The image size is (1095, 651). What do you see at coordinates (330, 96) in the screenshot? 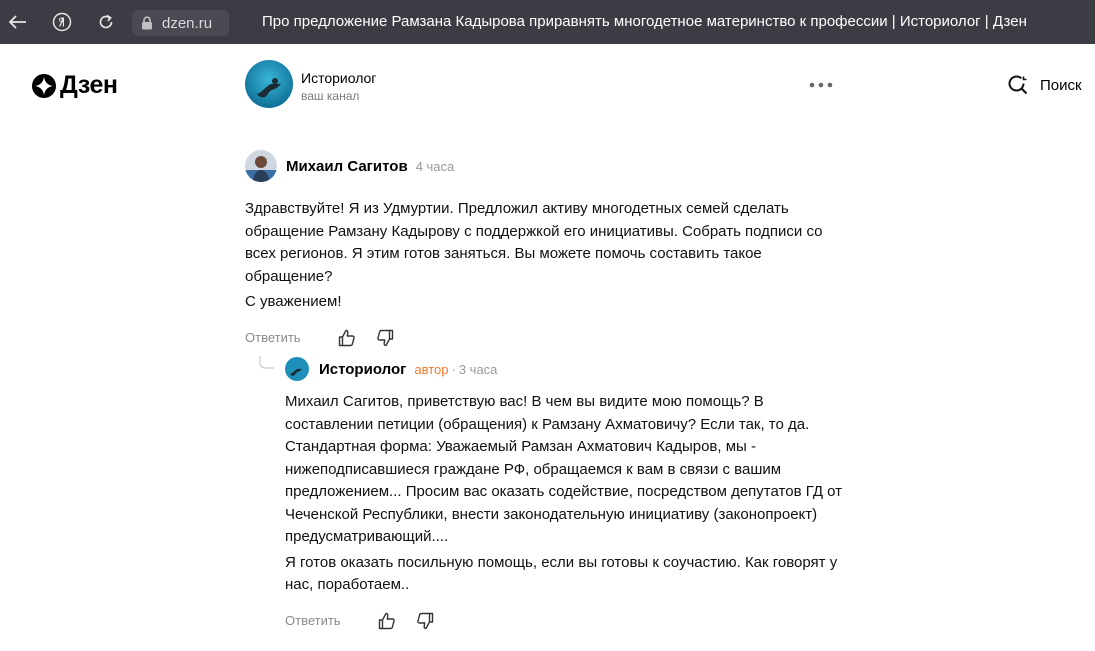
I see `channel-subtitle: ваш канал` at bounding box center [330, 96].